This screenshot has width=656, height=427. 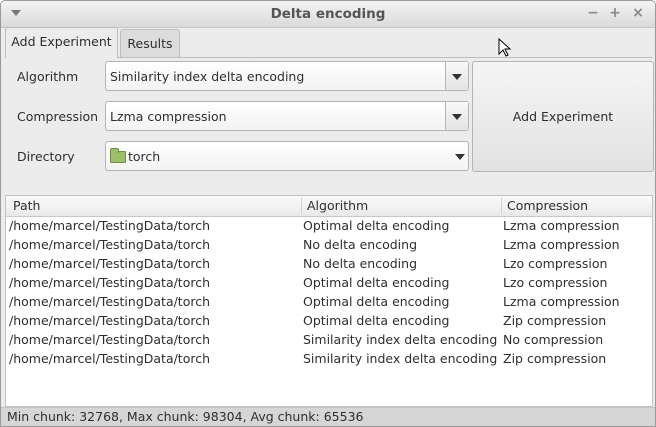 I want to click on add-experiment-button: Add Experiment, so click(x=563, y=116).